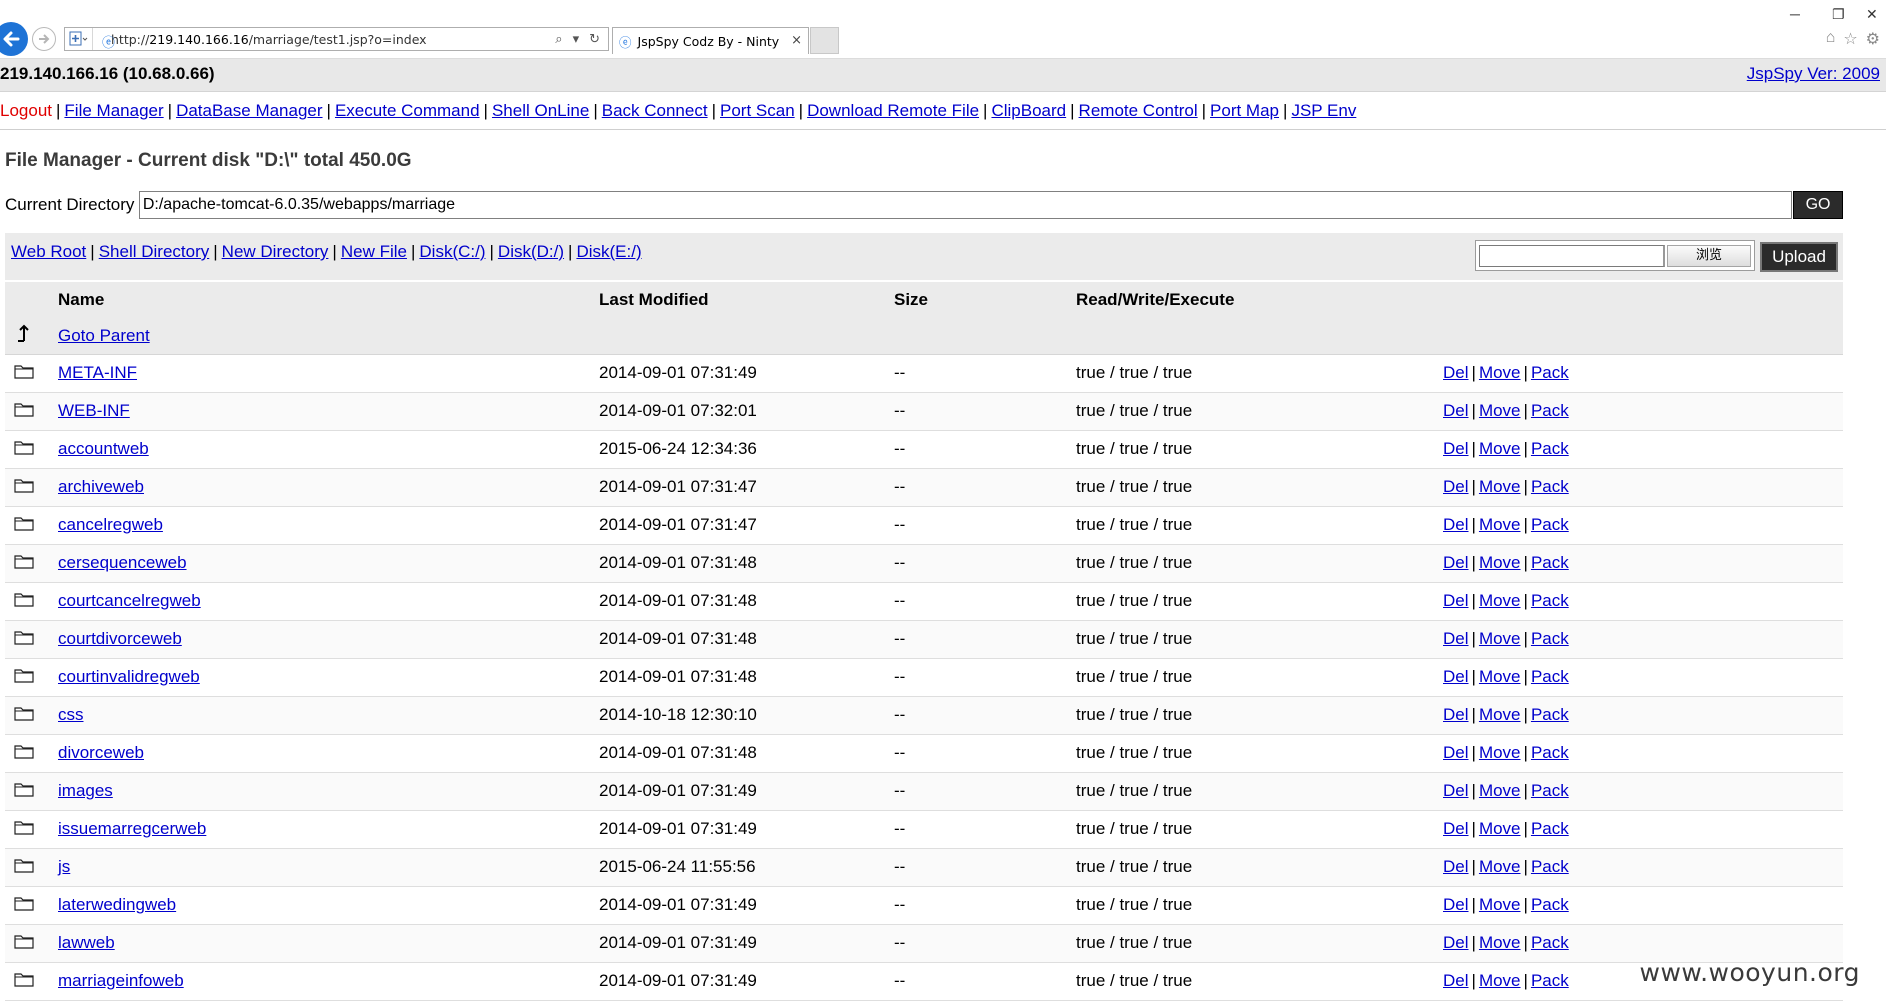  Describe the element at coordinates (1873, 39) in the screenshot. I see `settings-gear-icon: ⚙` at that location.